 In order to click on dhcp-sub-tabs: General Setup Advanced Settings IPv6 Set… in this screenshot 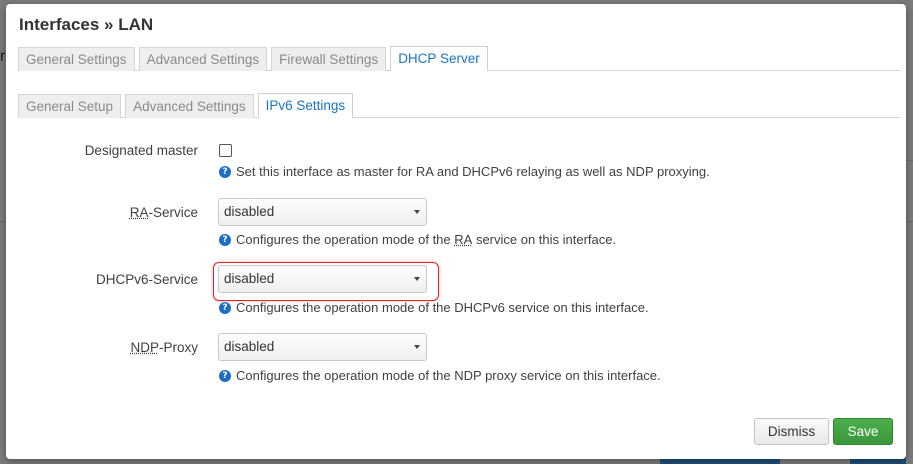, I will do `click(459, 105)`.